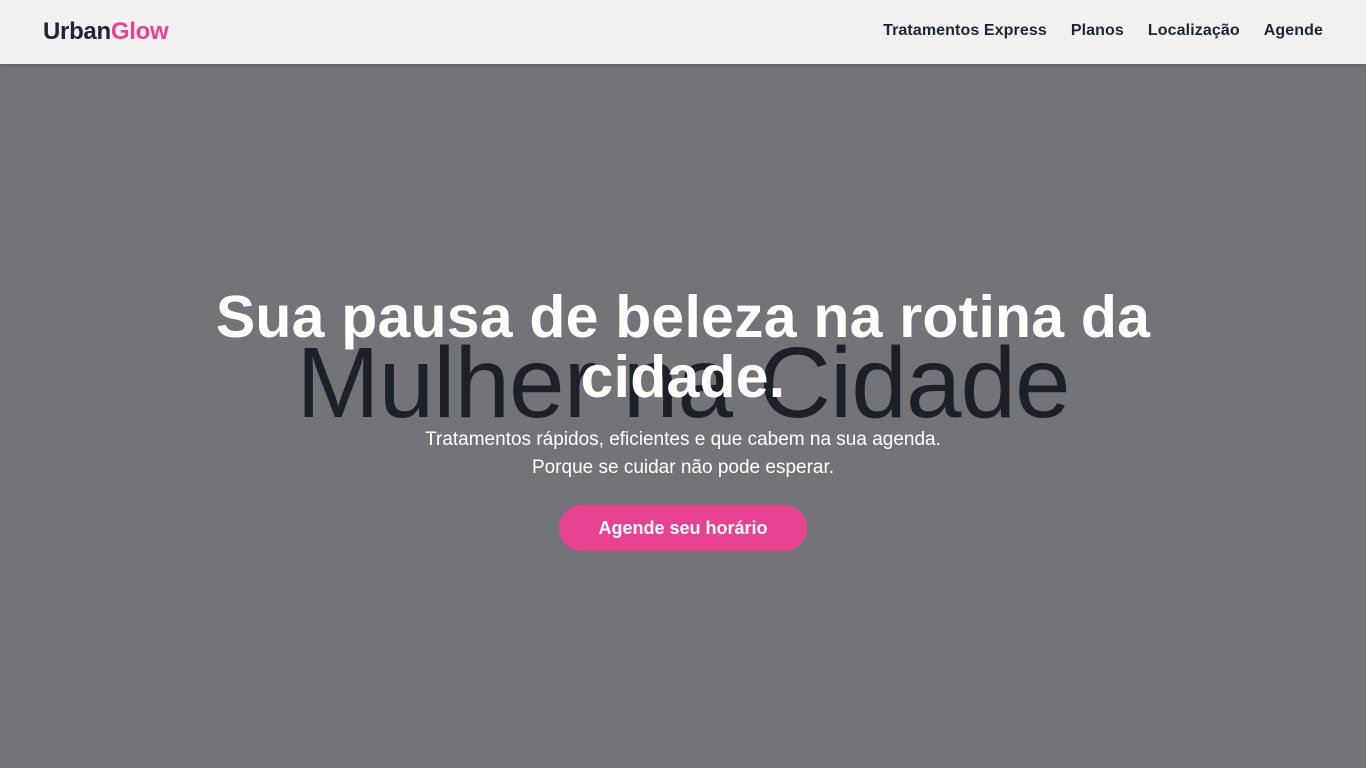 The image size is (1366, 768). Describe the element at coordinates (77, 31) in the screenshot. I see `logo-text-primary: Urban` at that location.